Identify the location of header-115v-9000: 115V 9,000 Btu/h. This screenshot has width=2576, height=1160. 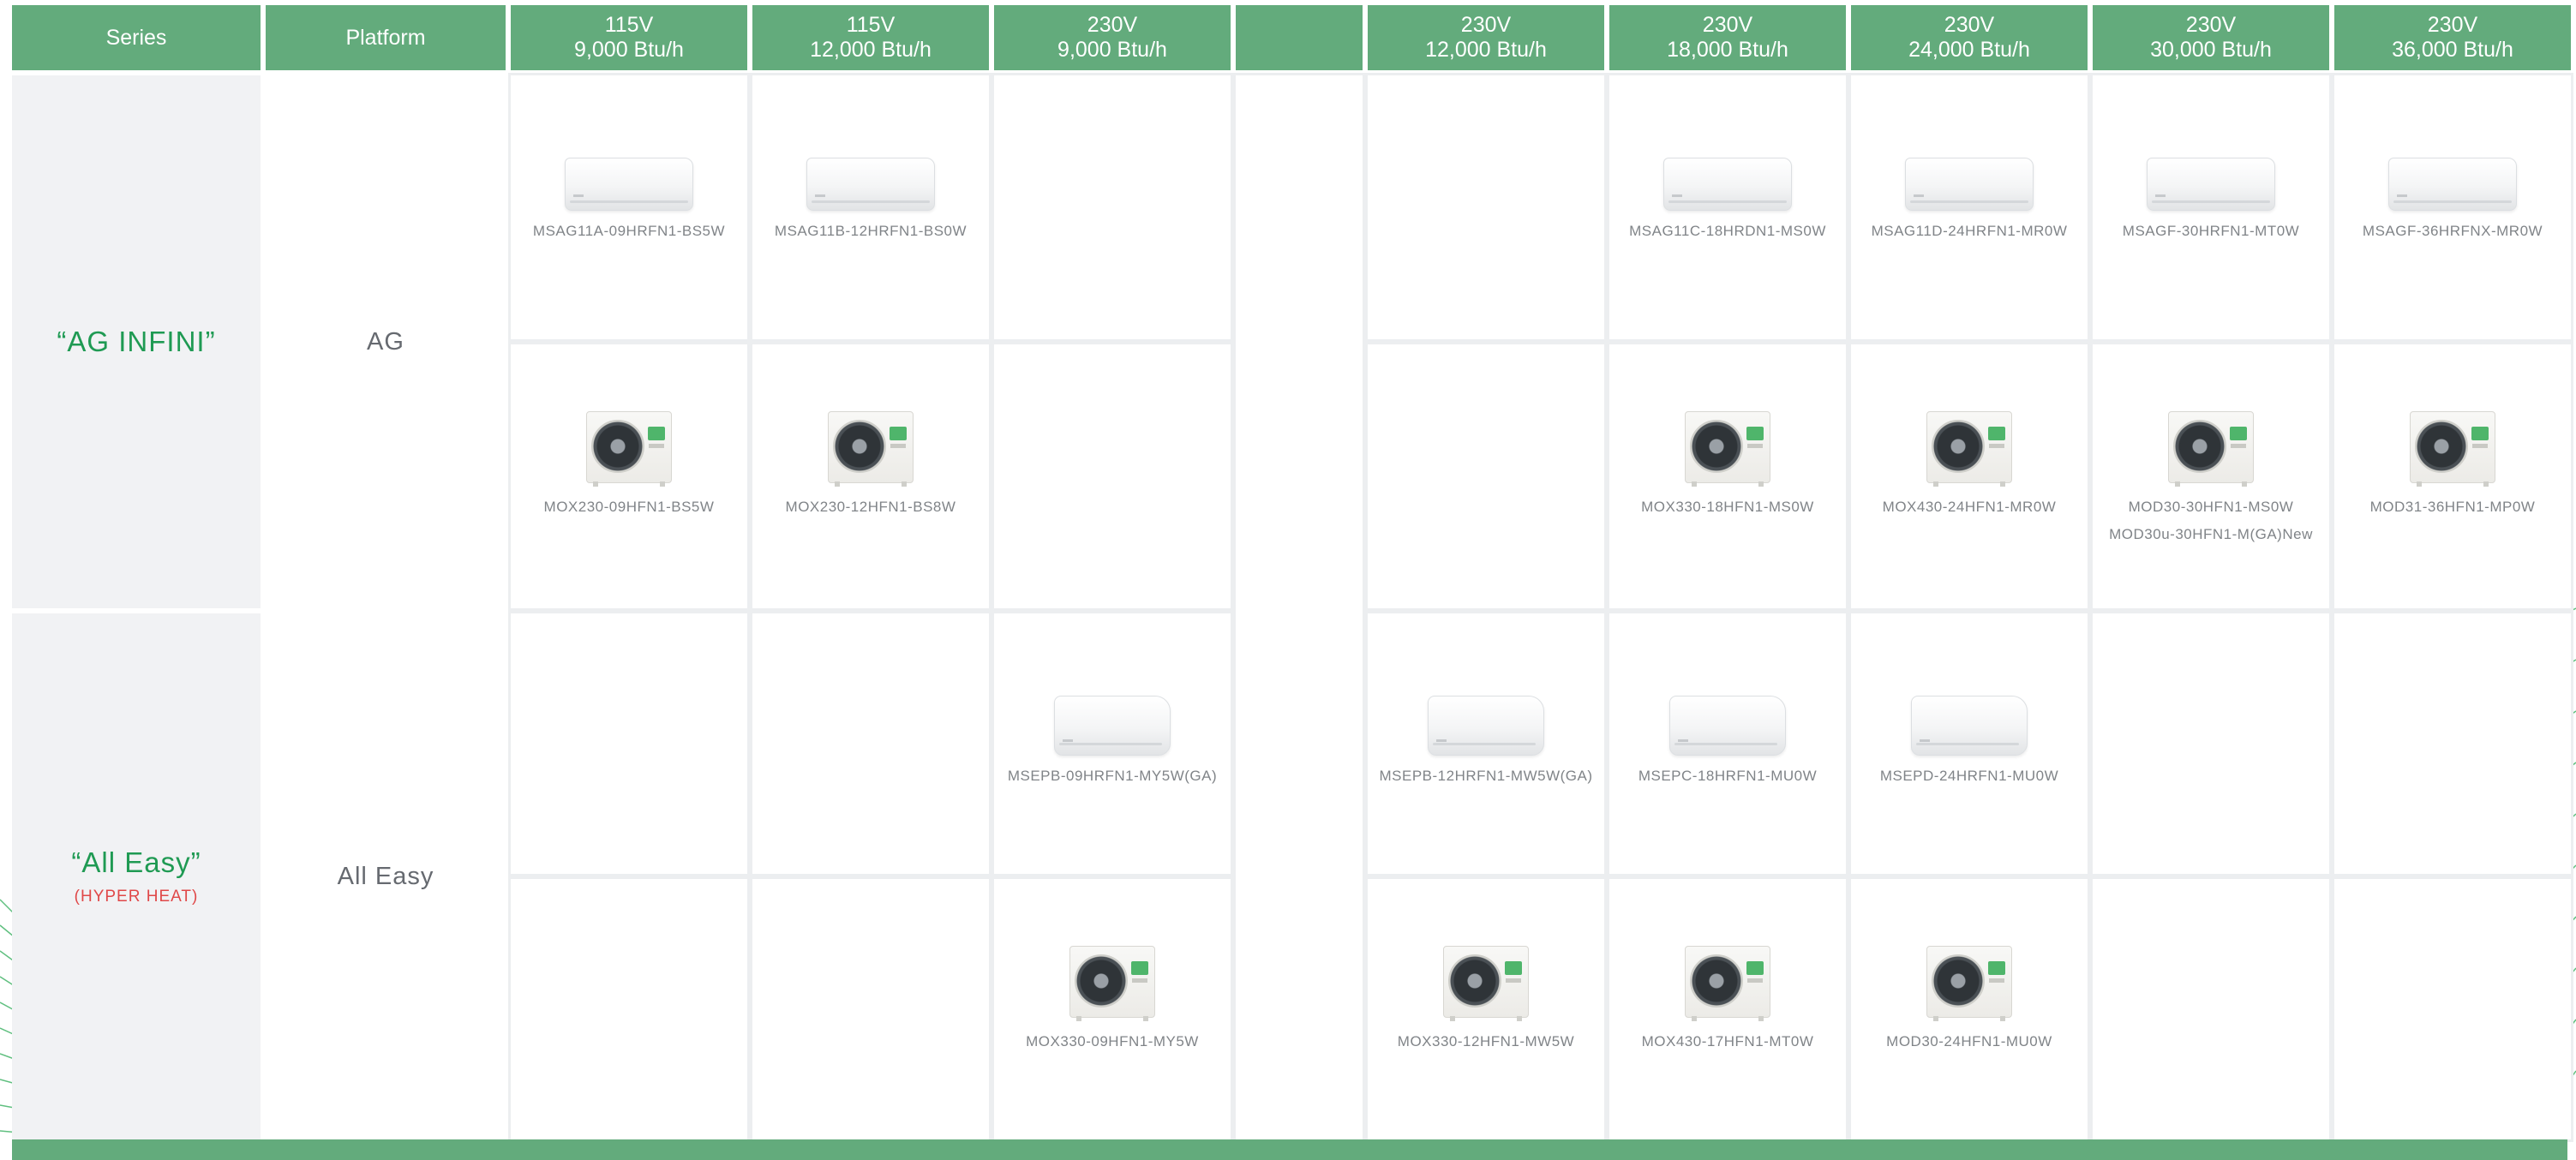
(629, 37).